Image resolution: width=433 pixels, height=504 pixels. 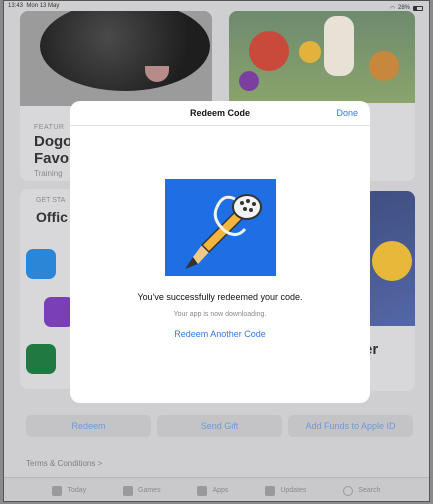 What do you see at coordinates (149, 490) in the screenshot?
I see `tab-label: Games` at bounding box center [149, 490].